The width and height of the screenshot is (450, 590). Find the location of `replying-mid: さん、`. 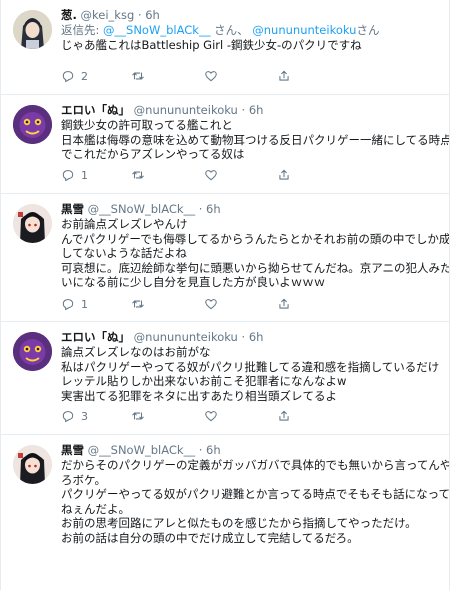

replying-mid: さん、 is located at coordinates (231, 30).